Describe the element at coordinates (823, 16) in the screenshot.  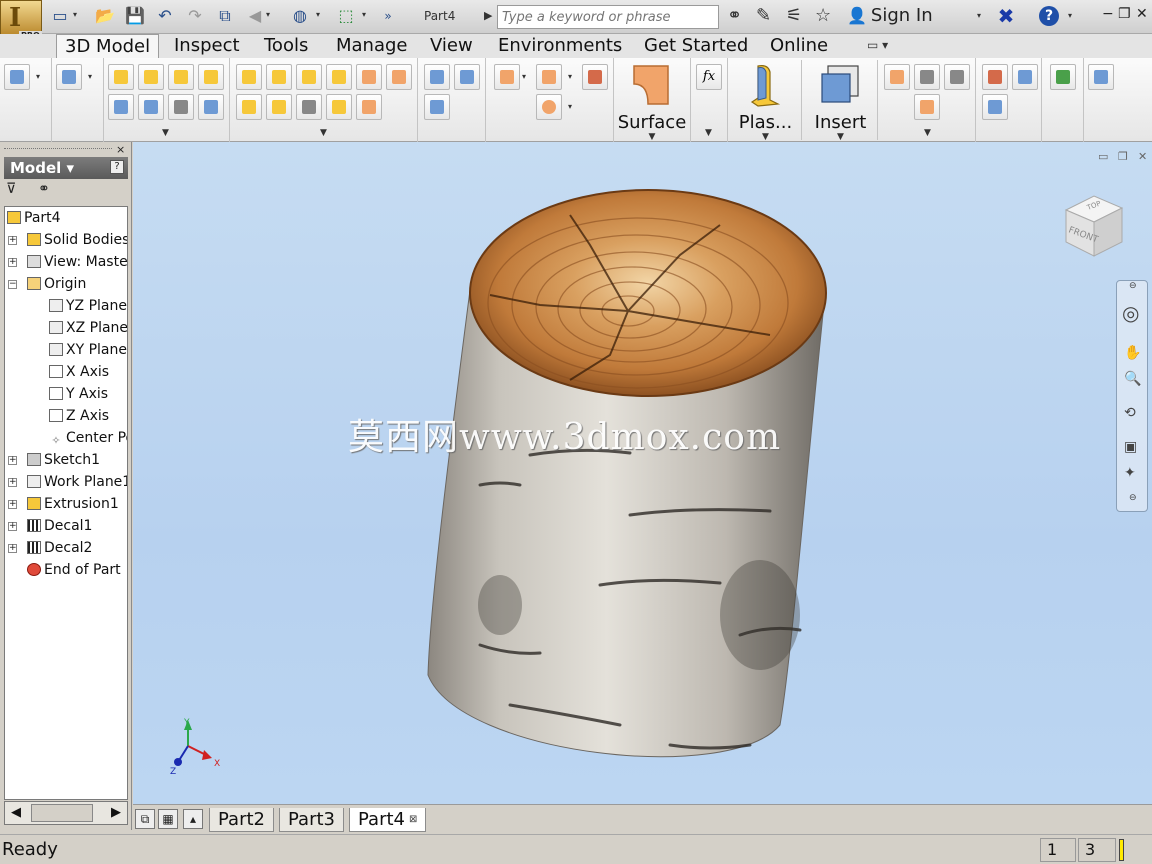
I see `favorites-star-icon: ☆` at that location.